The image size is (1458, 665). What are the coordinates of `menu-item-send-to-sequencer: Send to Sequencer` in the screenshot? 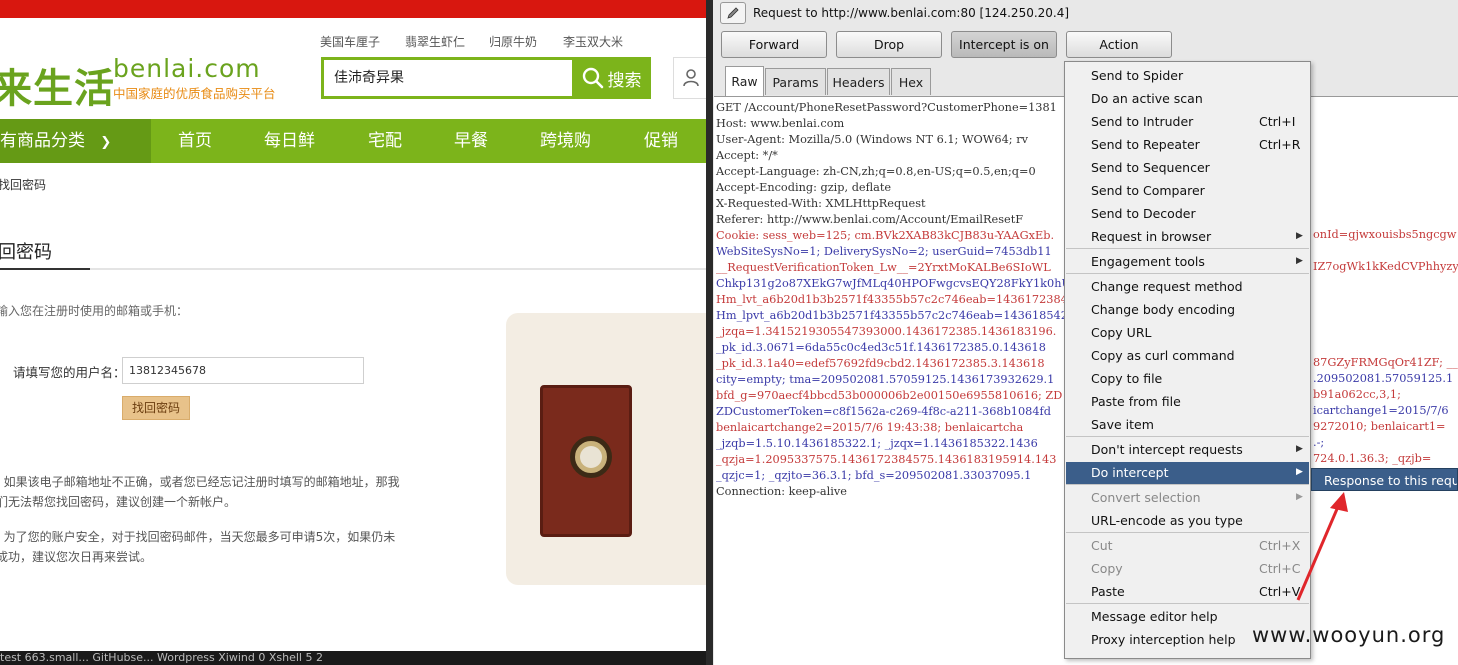 It's located at (1150, 167).